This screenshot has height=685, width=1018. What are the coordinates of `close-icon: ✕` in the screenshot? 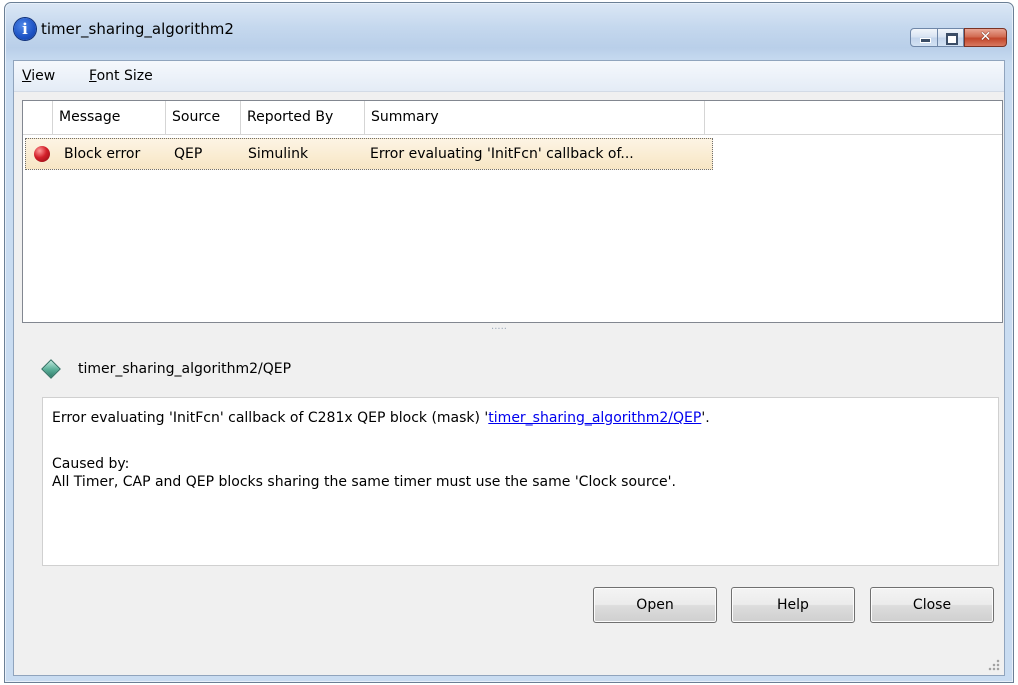 It's located at (985, 37).